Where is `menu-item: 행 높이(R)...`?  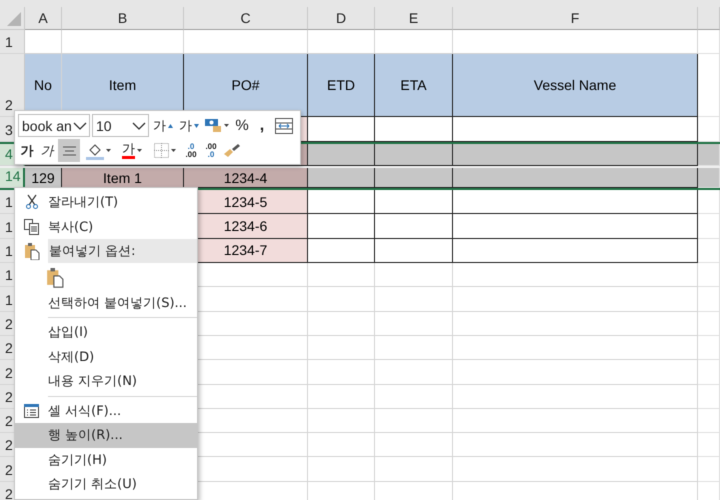
menu-item: 행 높이(R)... is located at coordinates (106, 435).